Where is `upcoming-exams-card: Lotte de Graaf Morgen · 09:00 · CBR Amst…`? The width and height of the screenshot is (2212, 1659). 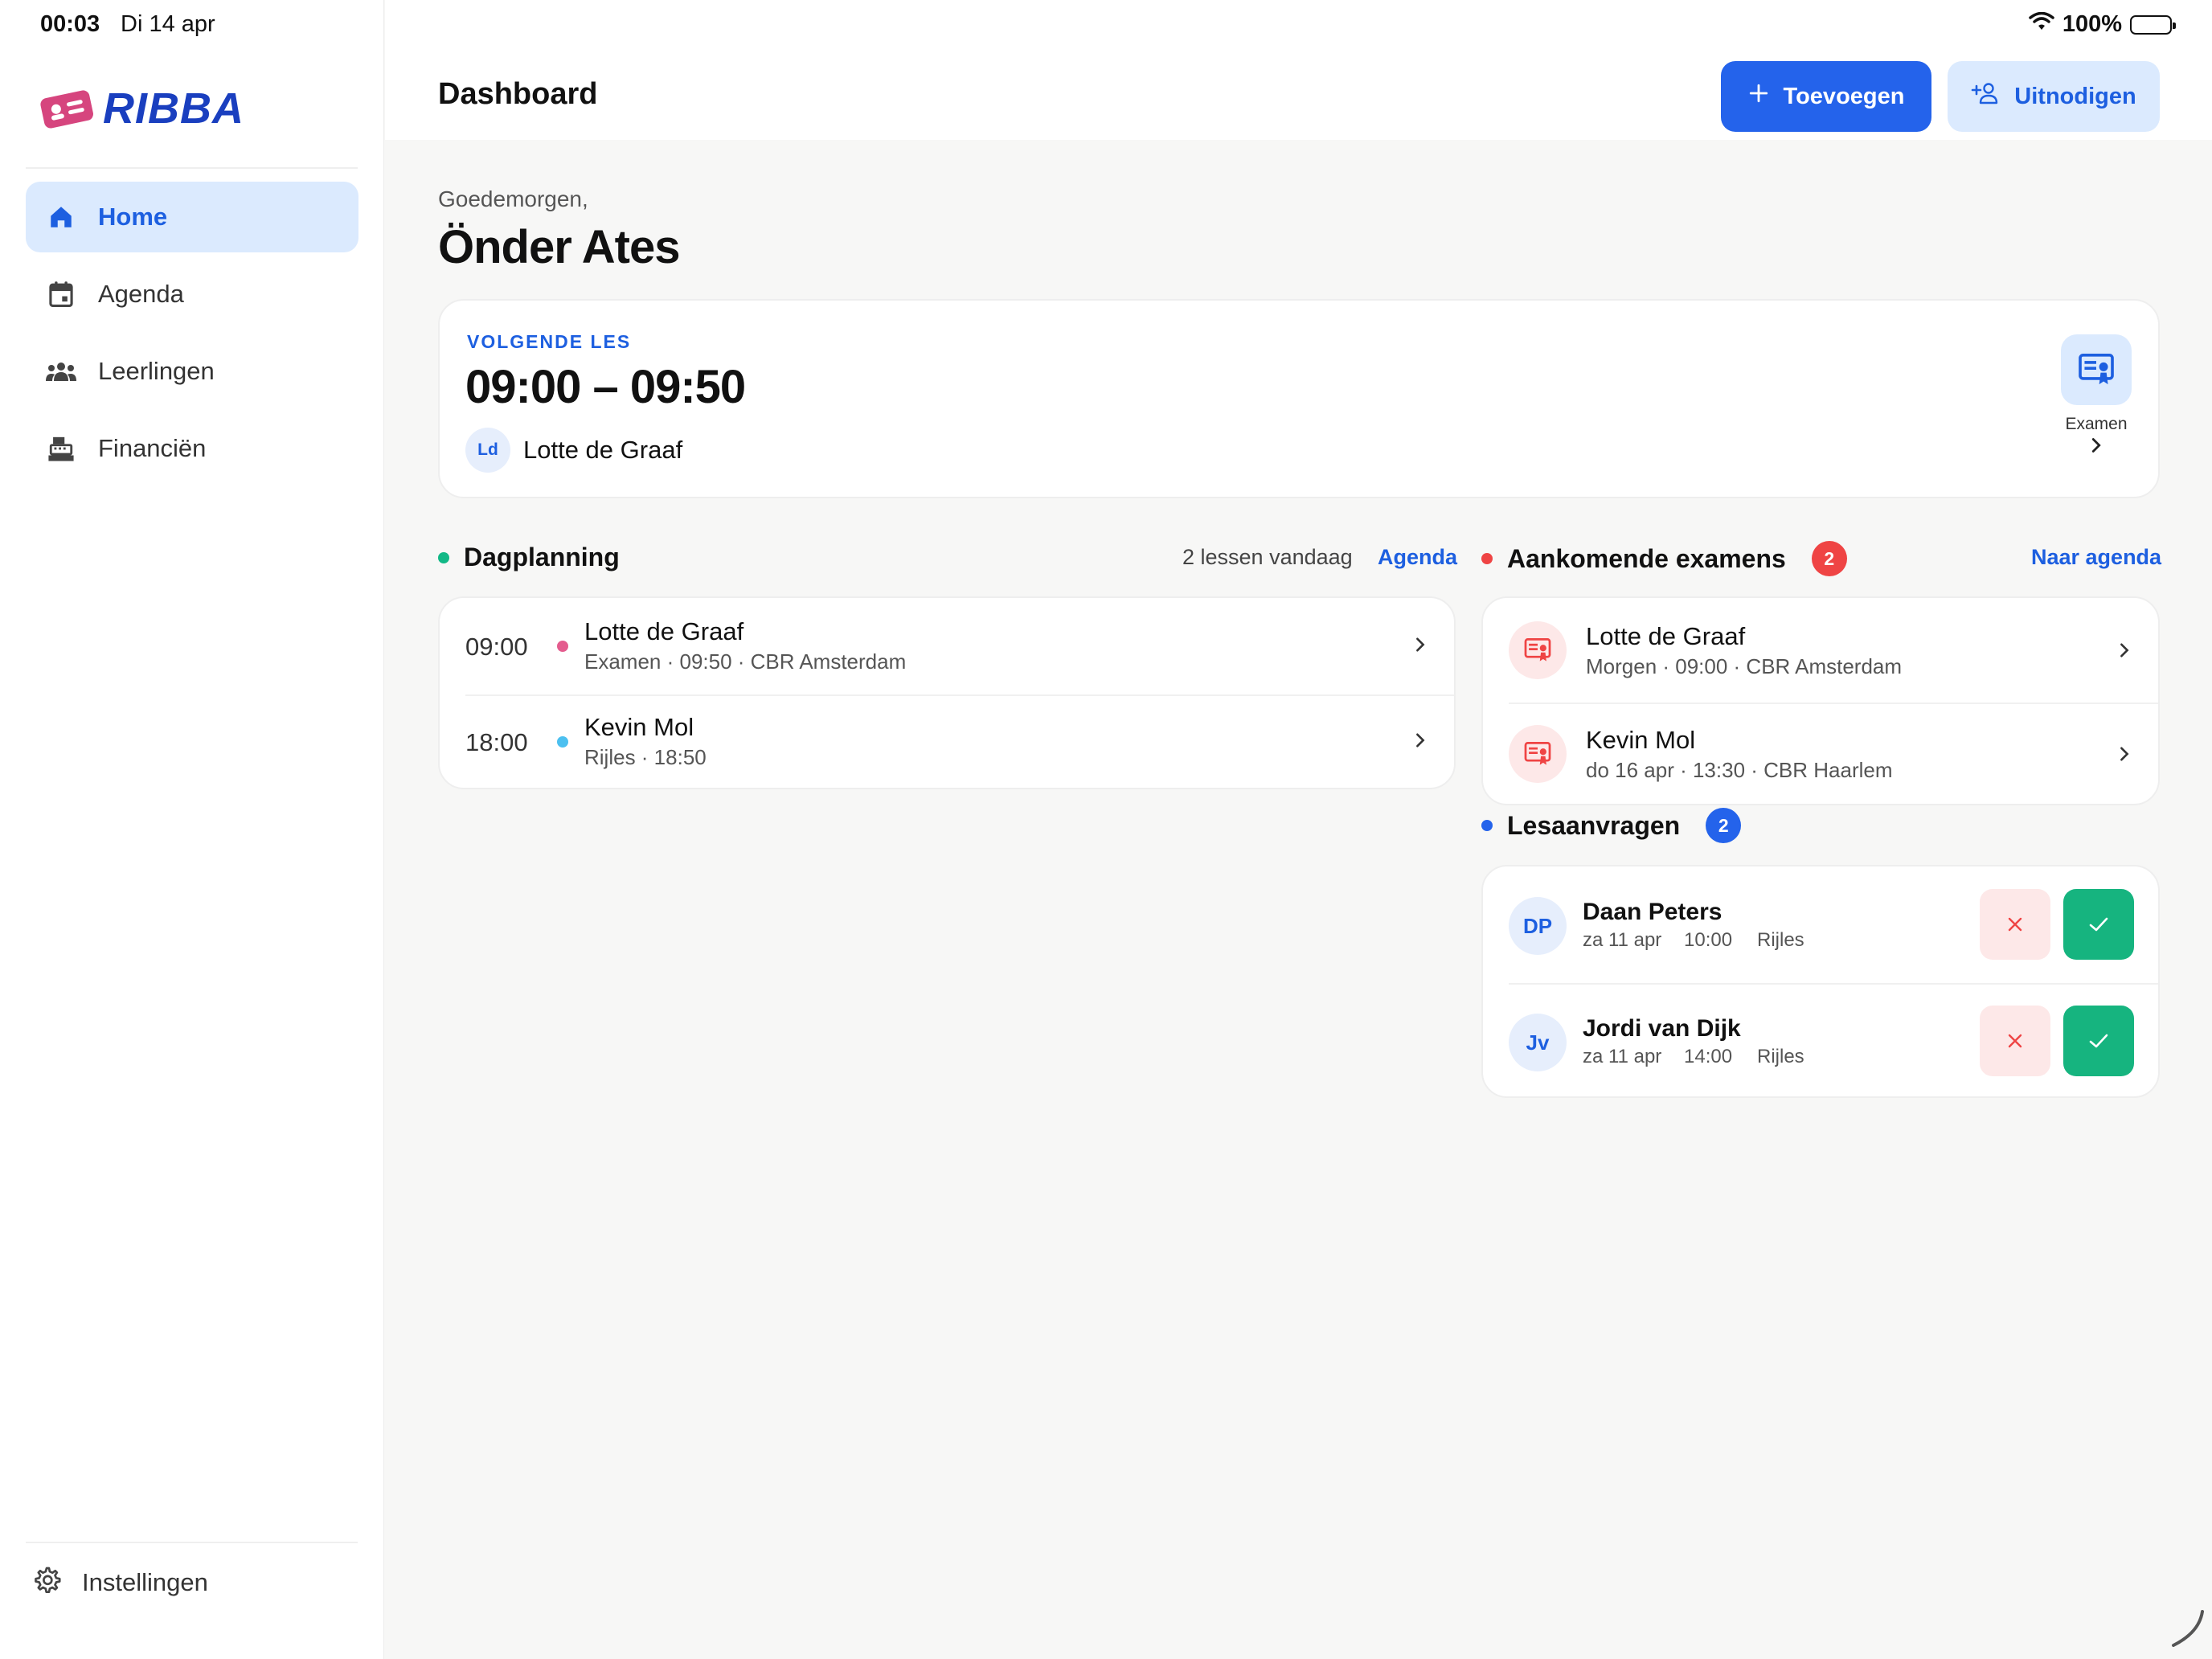
upcoming-exams-card: Lotte de Graaf Morgen · 09:00 · CBR Amst… is located at coordinates (1820, 700).